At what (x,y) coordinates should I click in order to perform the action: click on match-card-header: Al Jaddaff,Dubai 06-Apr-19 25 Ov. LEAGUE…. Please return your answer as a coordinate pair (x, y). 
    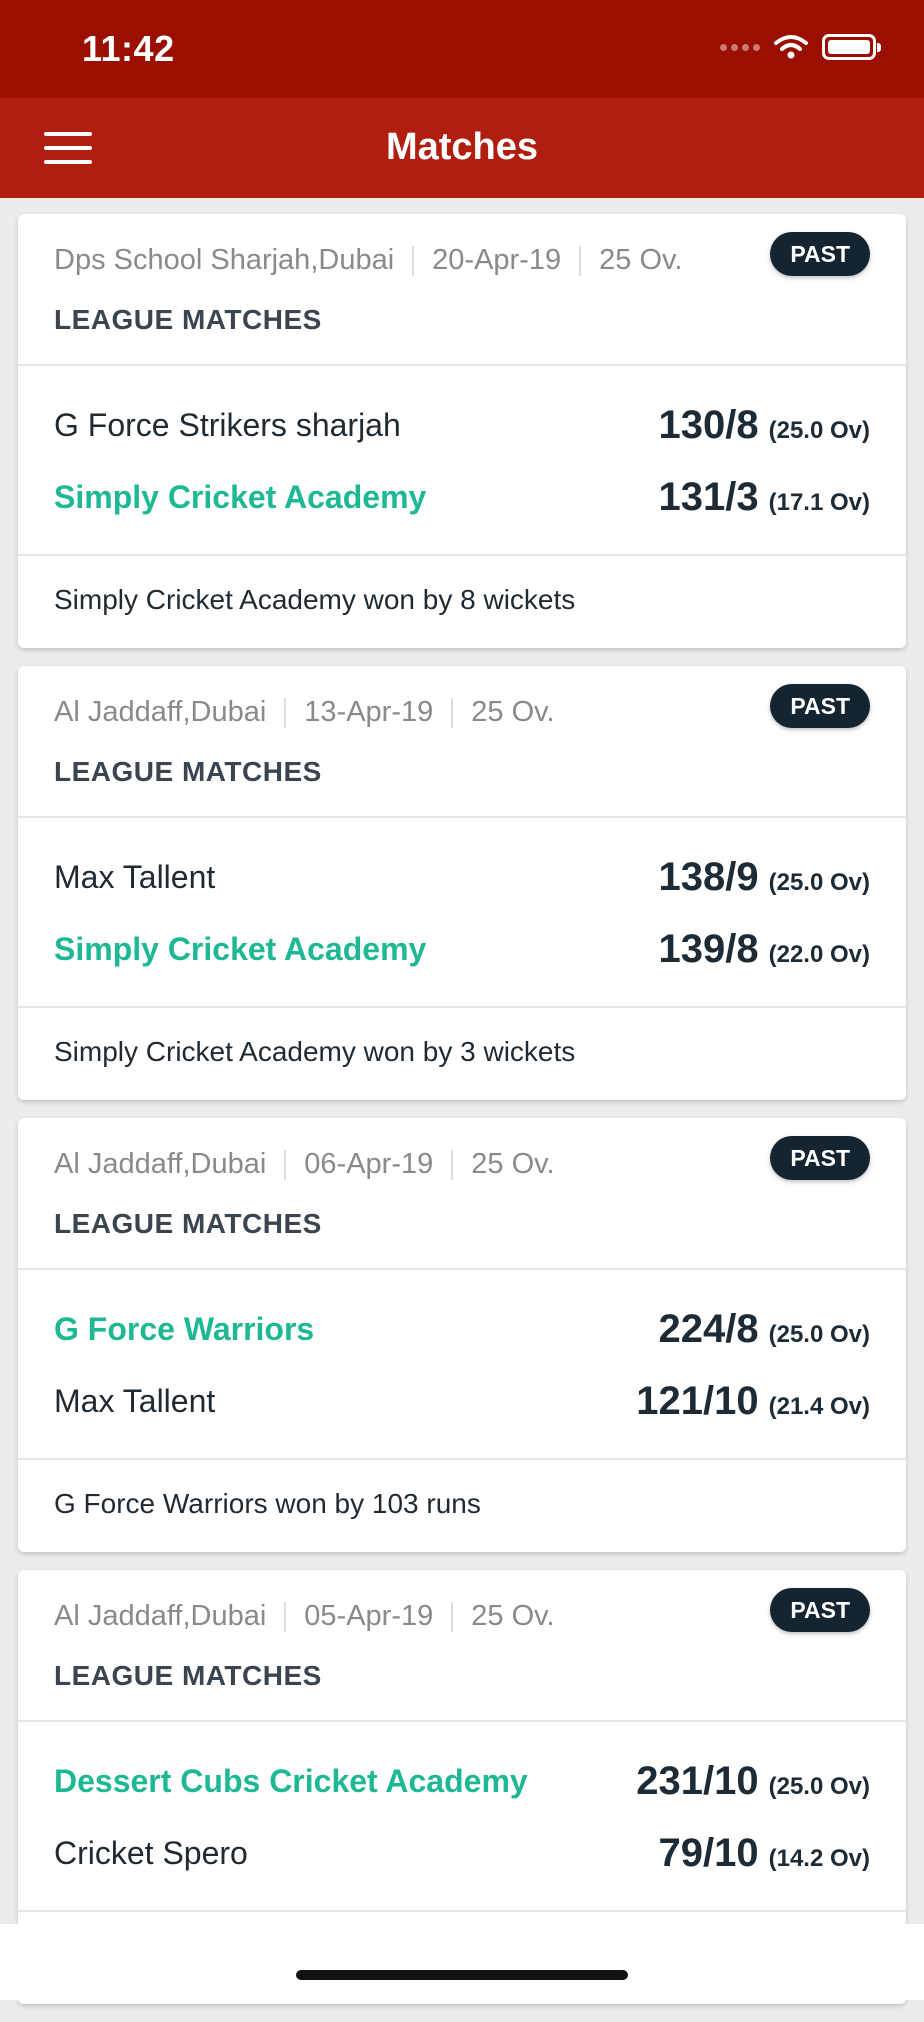
    Looking at the image, I should click on (462, 1194).